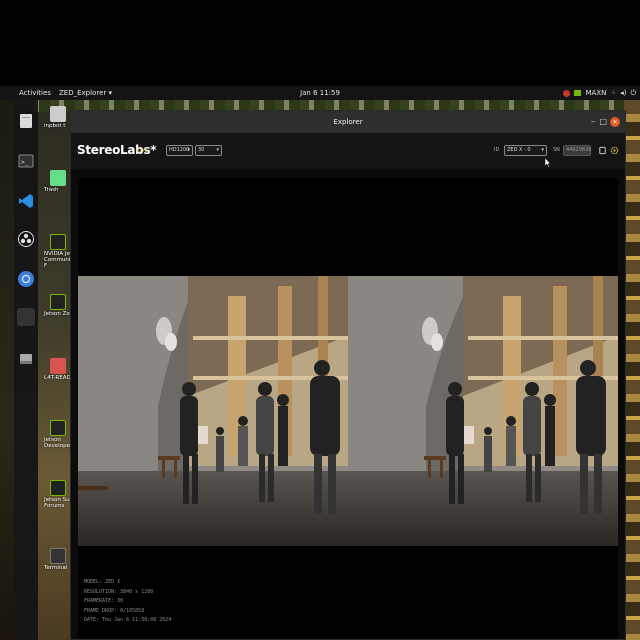  I want to click on app-menu-button: ZED_Explorer ▾, so click(85, 93).